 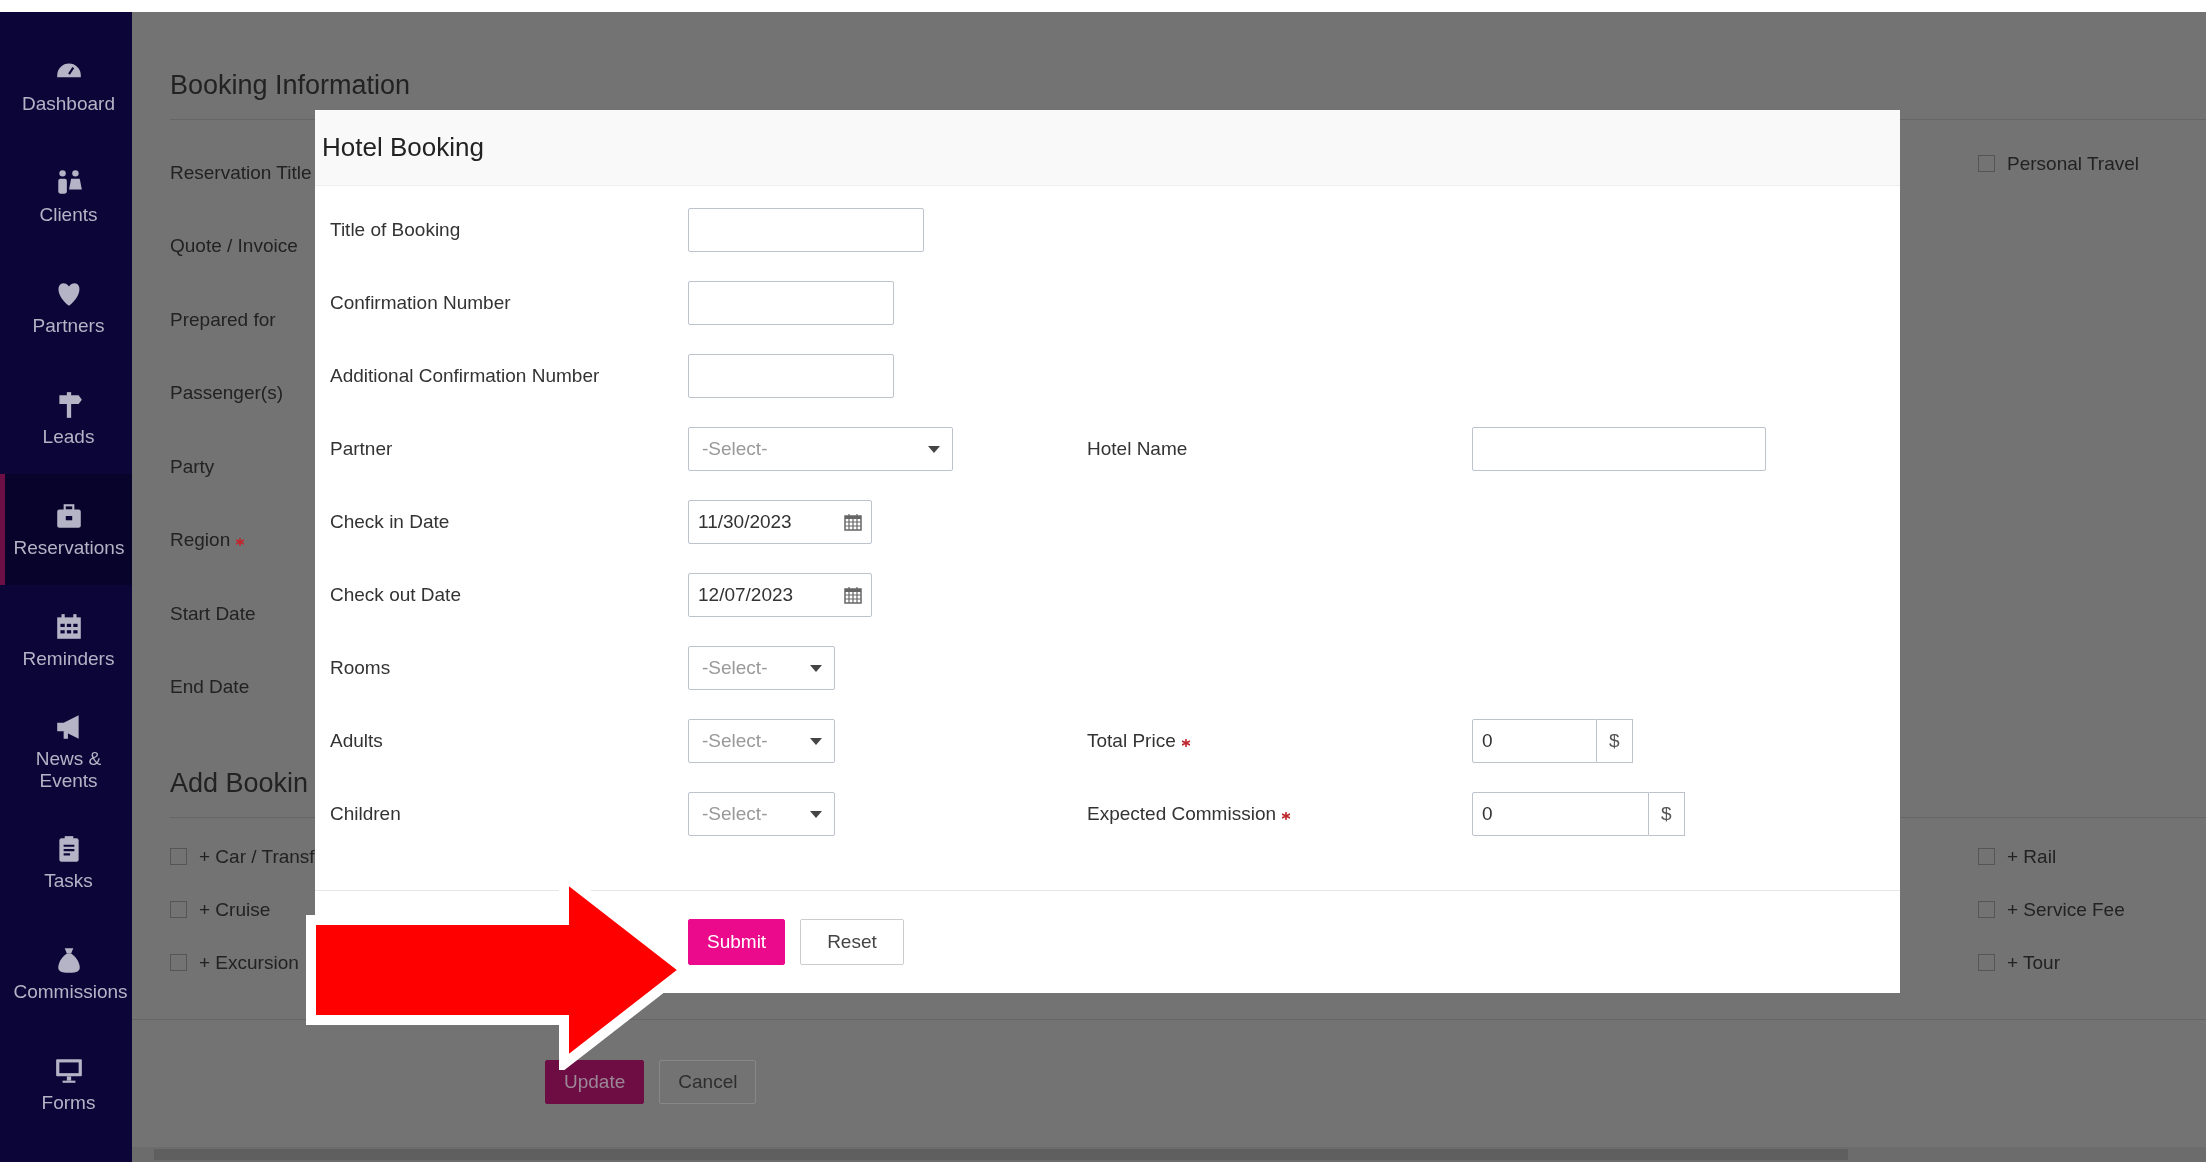 What do you see at coordinates (1137, 449) in the screenshot?
I see `field-label: Hotel Name` at bounding box center [1137, 449].